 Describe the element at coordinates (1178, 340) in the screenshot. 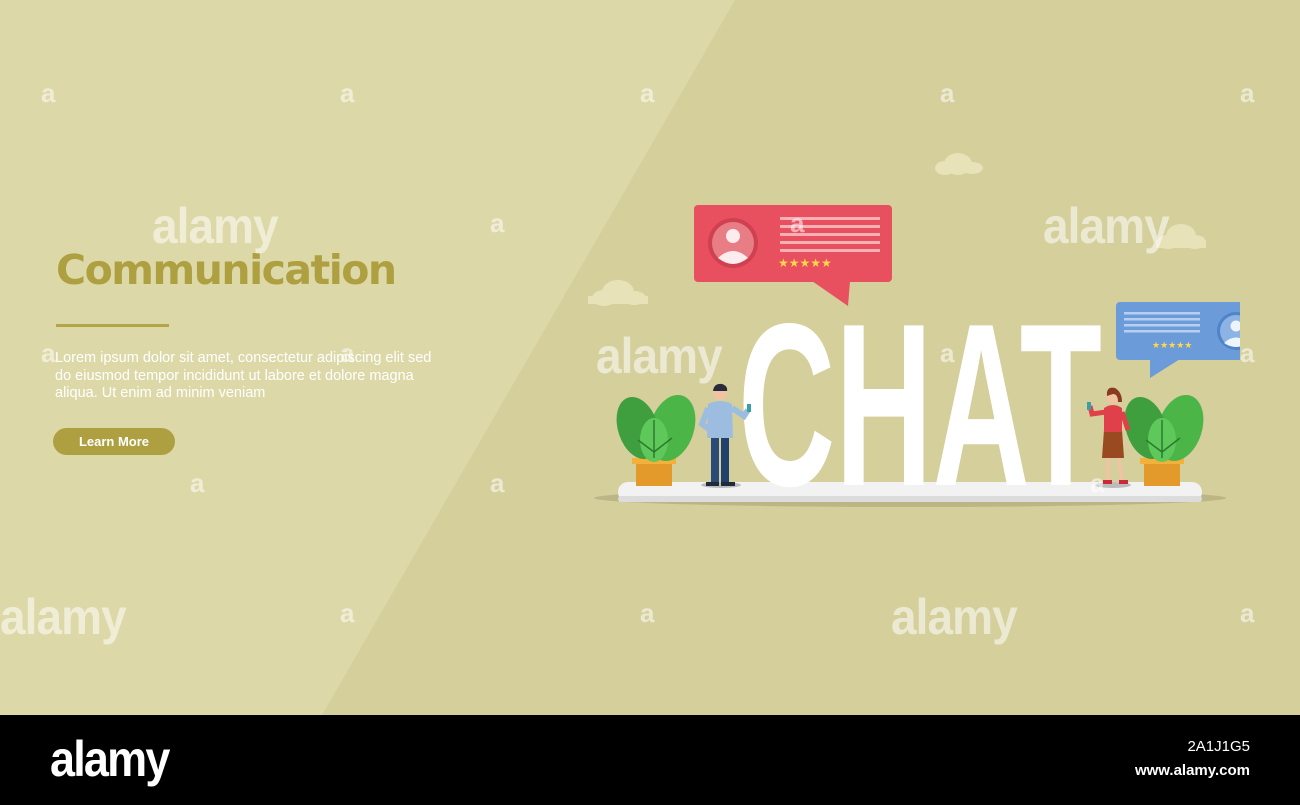

I see `review-bubble-blue: ★★★★★` at that location.